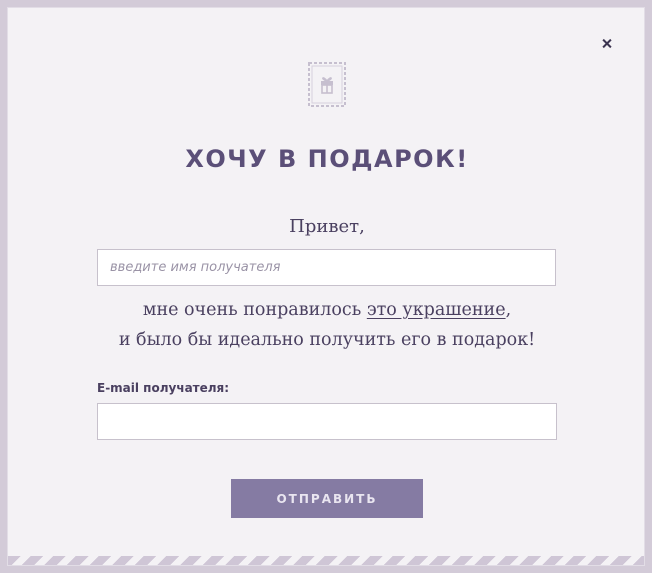 This screenshot has height=573, width=652. I want to click on recipient-name-input, so click(326, 267).